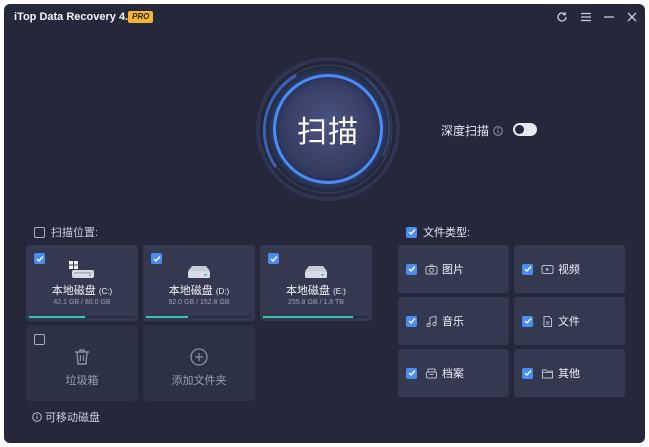  What do you see at coordinates (199, 291) in the screenshot?
I see `drive-name: 本地磁盘 (D:)` at bounding box center [199, 291].